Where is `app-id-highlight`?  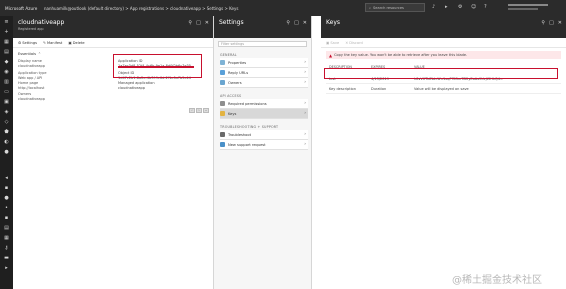
app-id-highlight is located at coordinates (157, 66).